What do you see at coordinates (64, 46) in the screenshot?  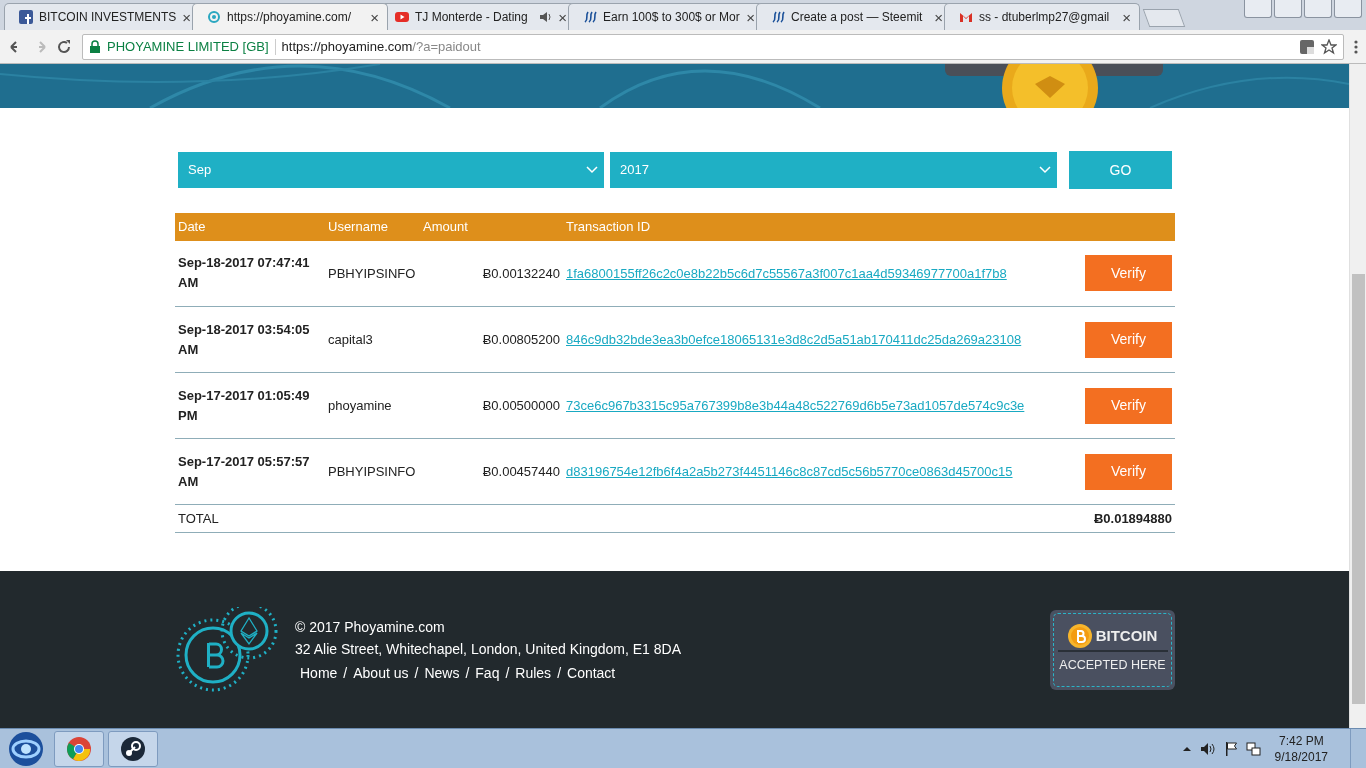 I see `reload-icon` at bounding box center [64, 46].